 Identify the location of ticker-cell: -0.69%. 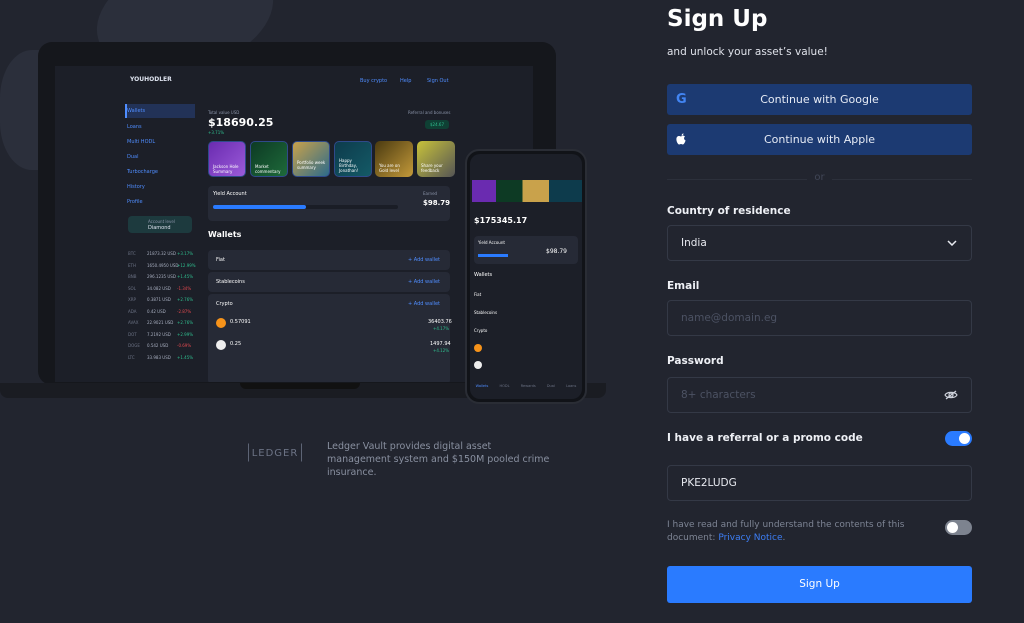
(184, 345).